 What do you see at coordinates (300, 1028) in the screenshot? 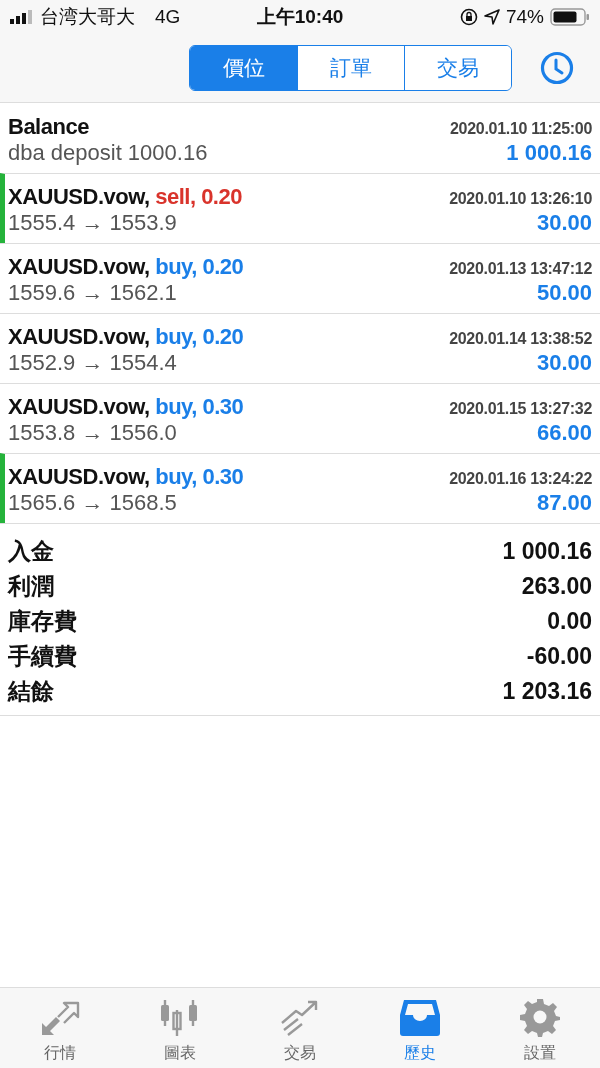
I see `tab-bar-item: 交易` at bounding box center [300, 1028].